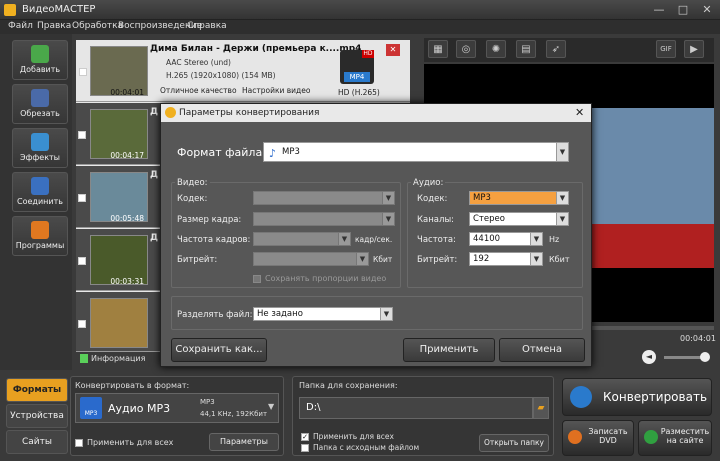 This screenshot has width=720, height=461. What do you see at coordinates (40, 69) in the screenshot?
I see `add-label: Добавить` at bounding box center [40, 69].